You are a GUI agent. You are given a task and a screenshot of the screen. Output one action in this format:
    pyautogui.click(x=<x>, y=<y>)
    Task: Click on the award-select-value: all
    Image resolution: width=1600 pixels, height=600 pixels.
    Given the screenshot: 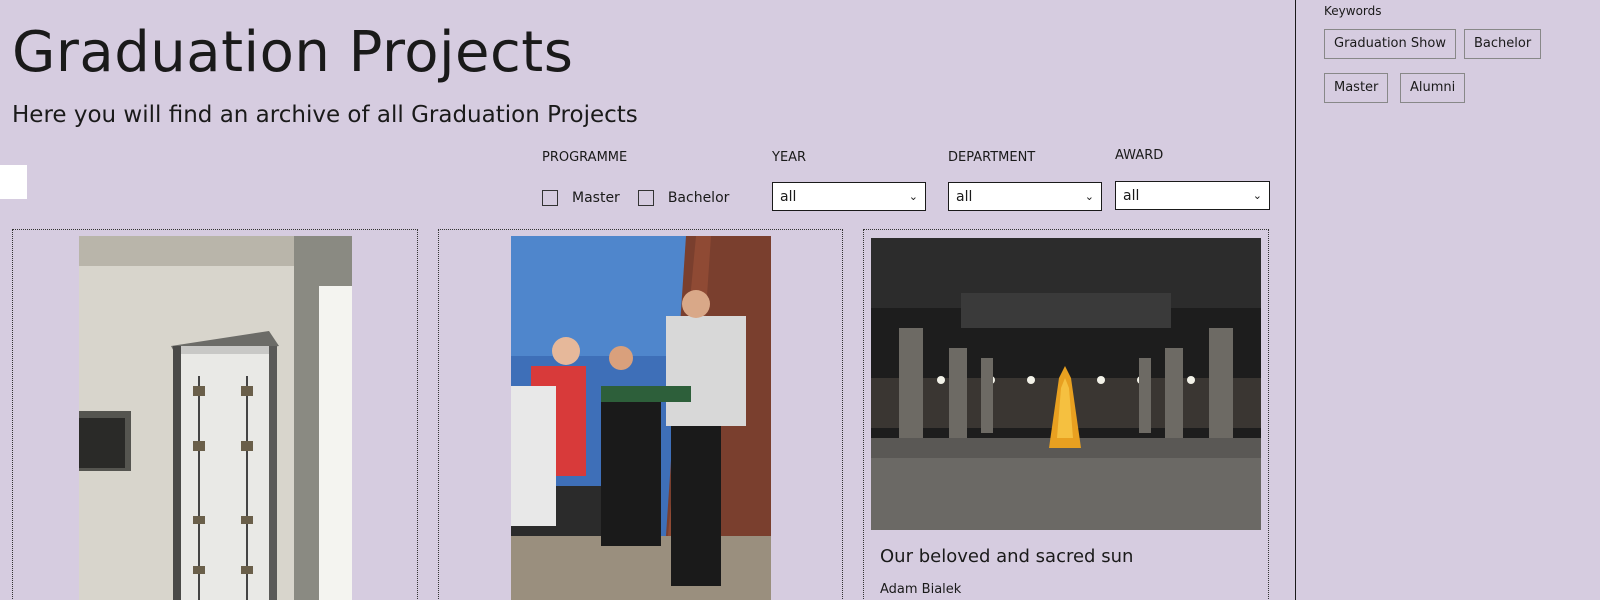 What is the action you would take?
    pyautogui.click(x=1131, y=195)
    